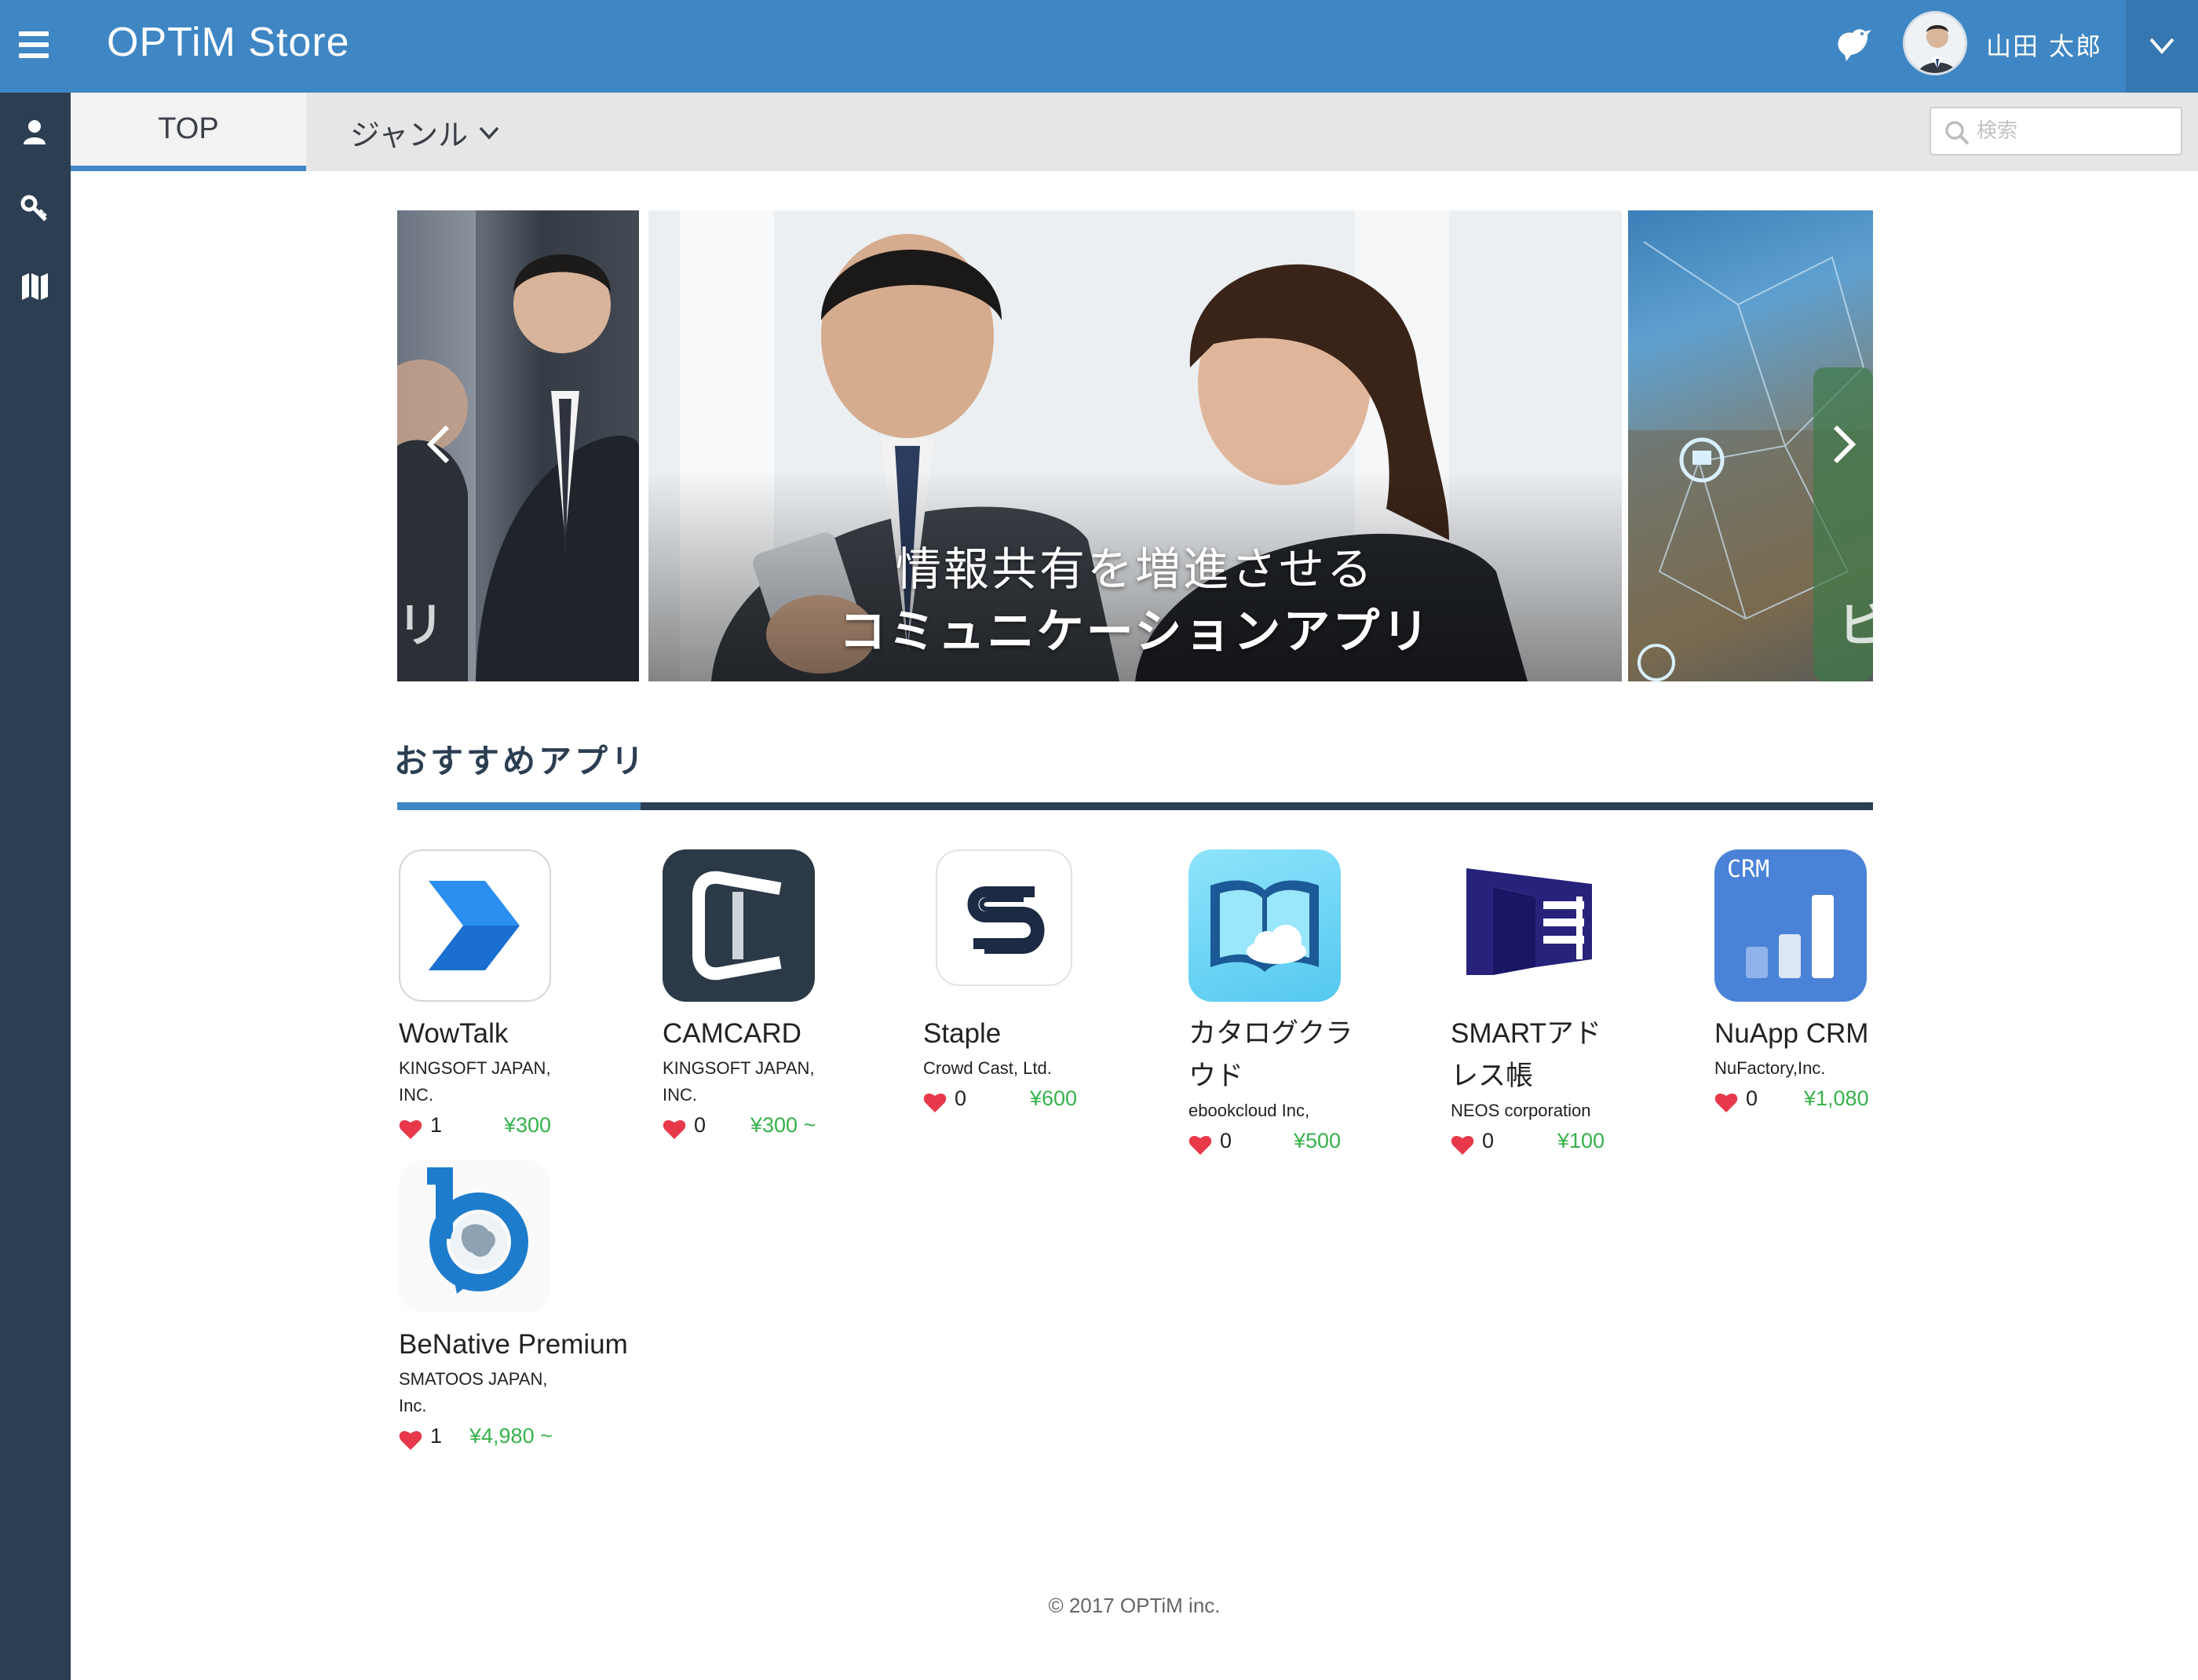 This screenshot has height=1680, width=2198. Describe the element at coordinates (987, 1068) in the screenshot. I see `app-vendor: Crowd Cast, Ltd.` at that location.